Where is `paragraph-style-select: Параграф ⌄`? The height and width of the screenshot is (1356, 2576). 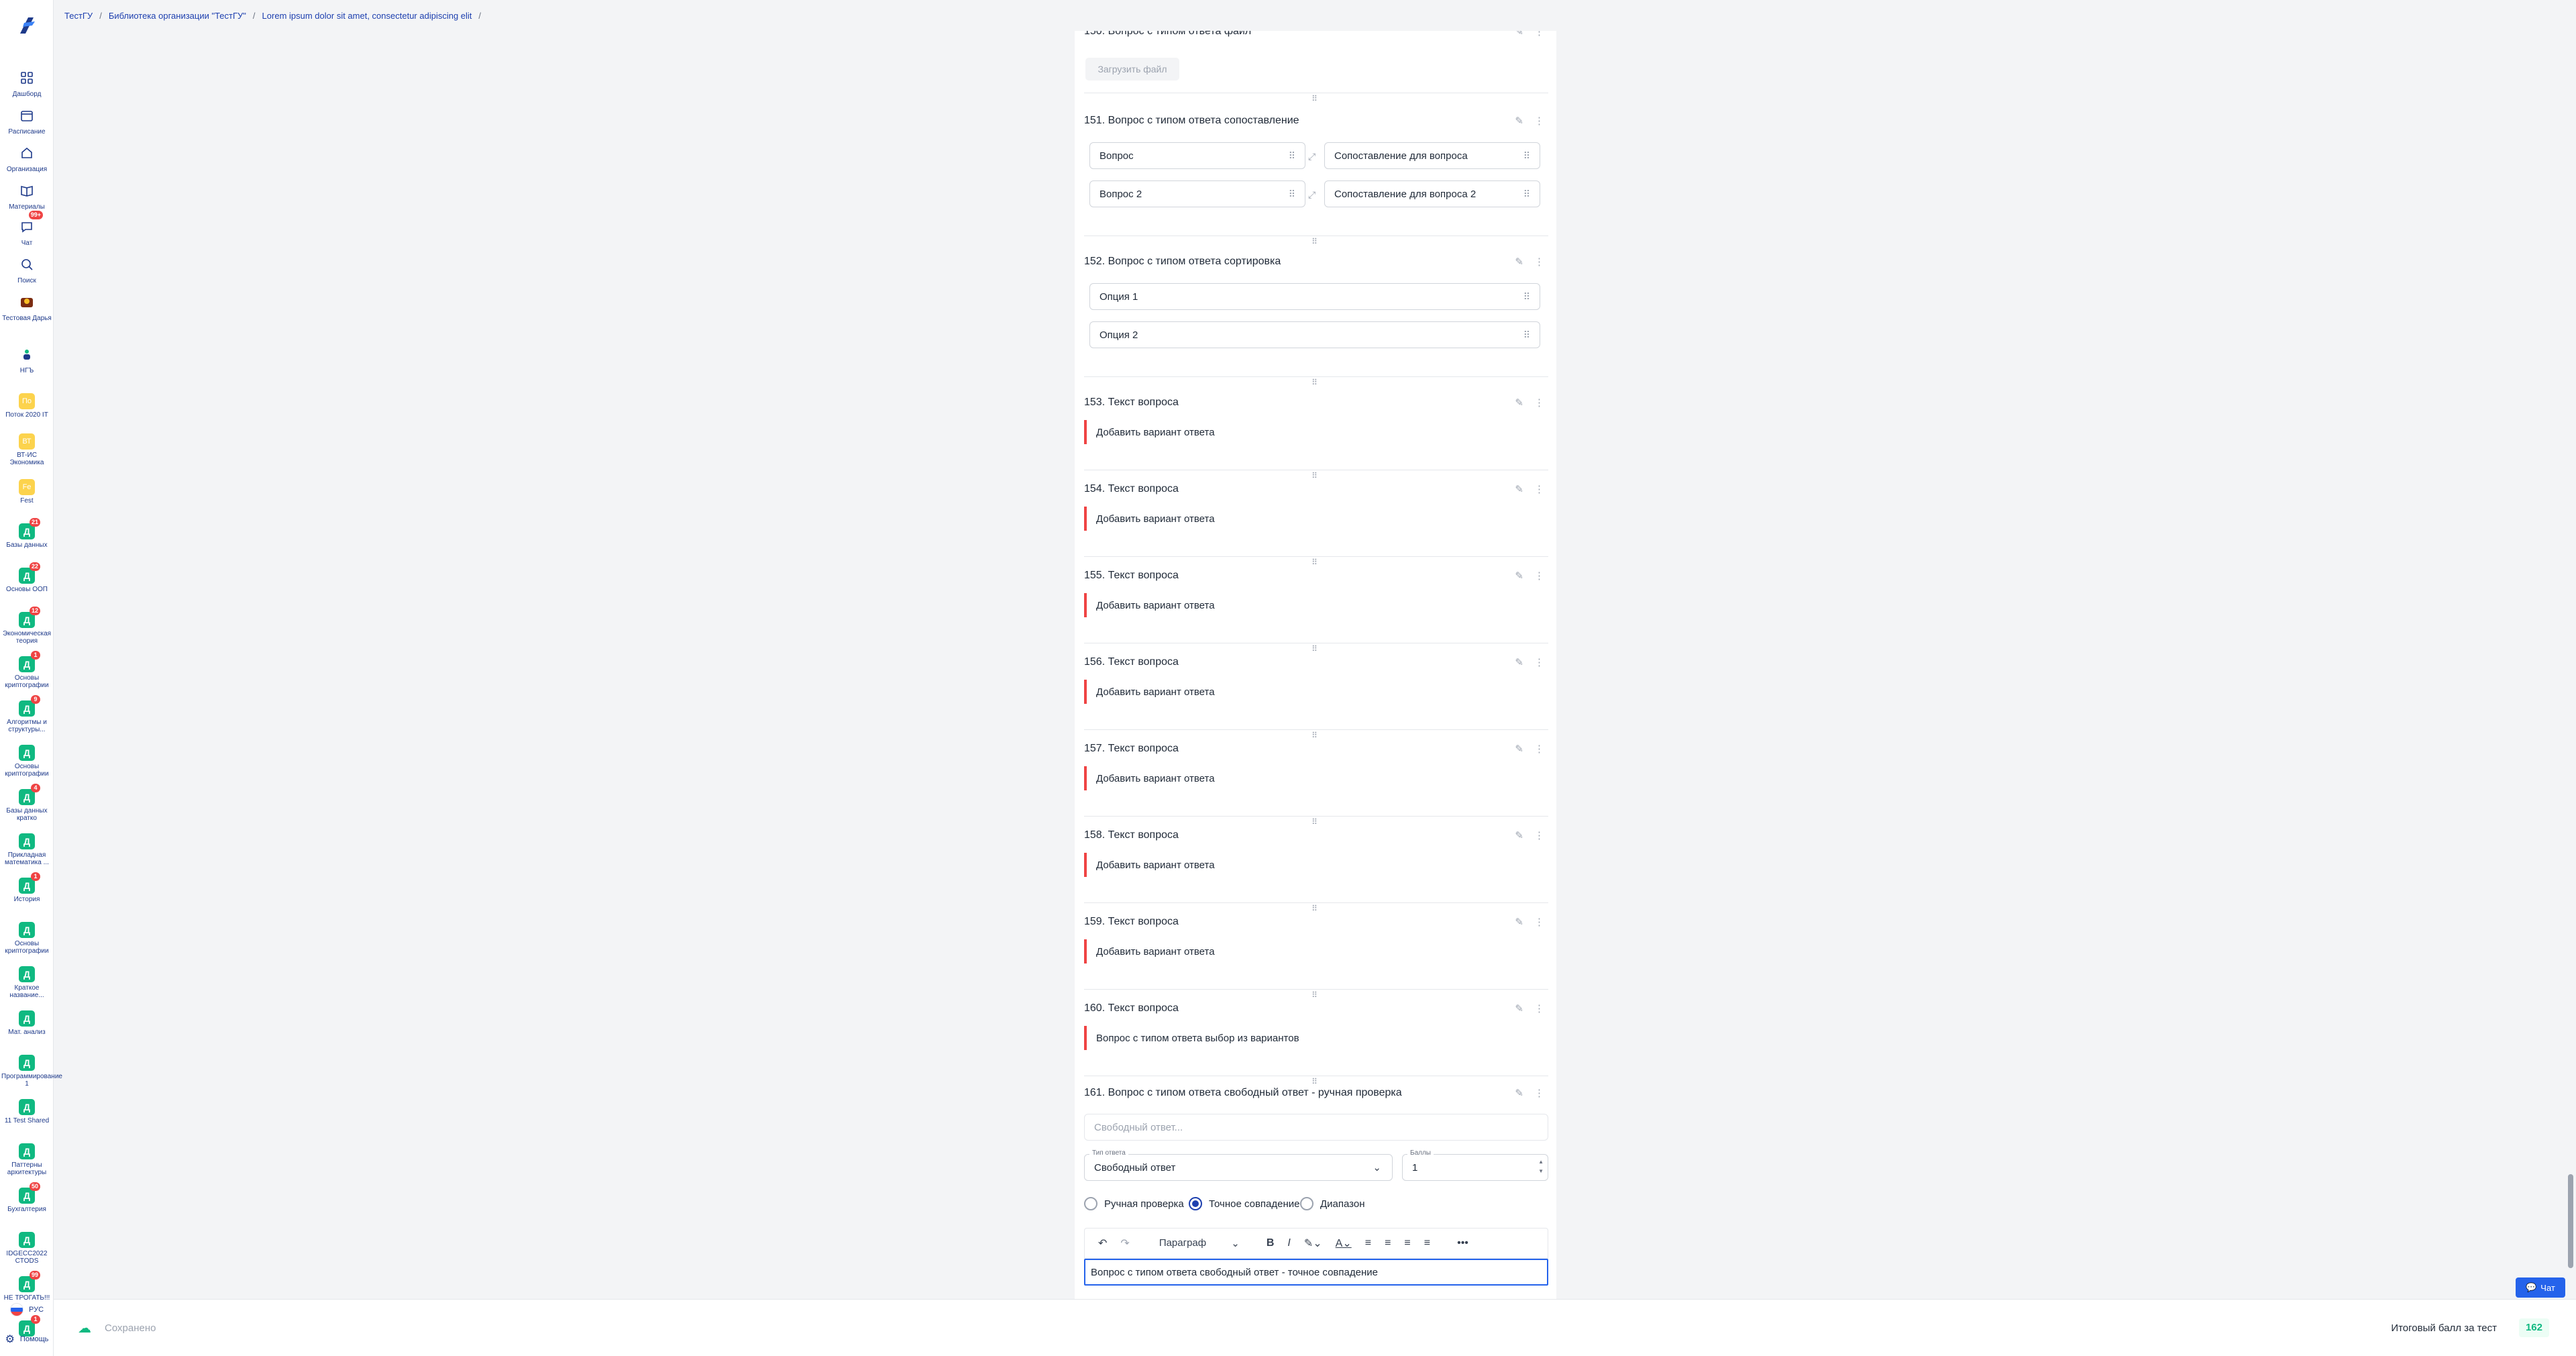
paragraph-style-select: Параграф ⌄ is located at coordinates (1199, 1243).